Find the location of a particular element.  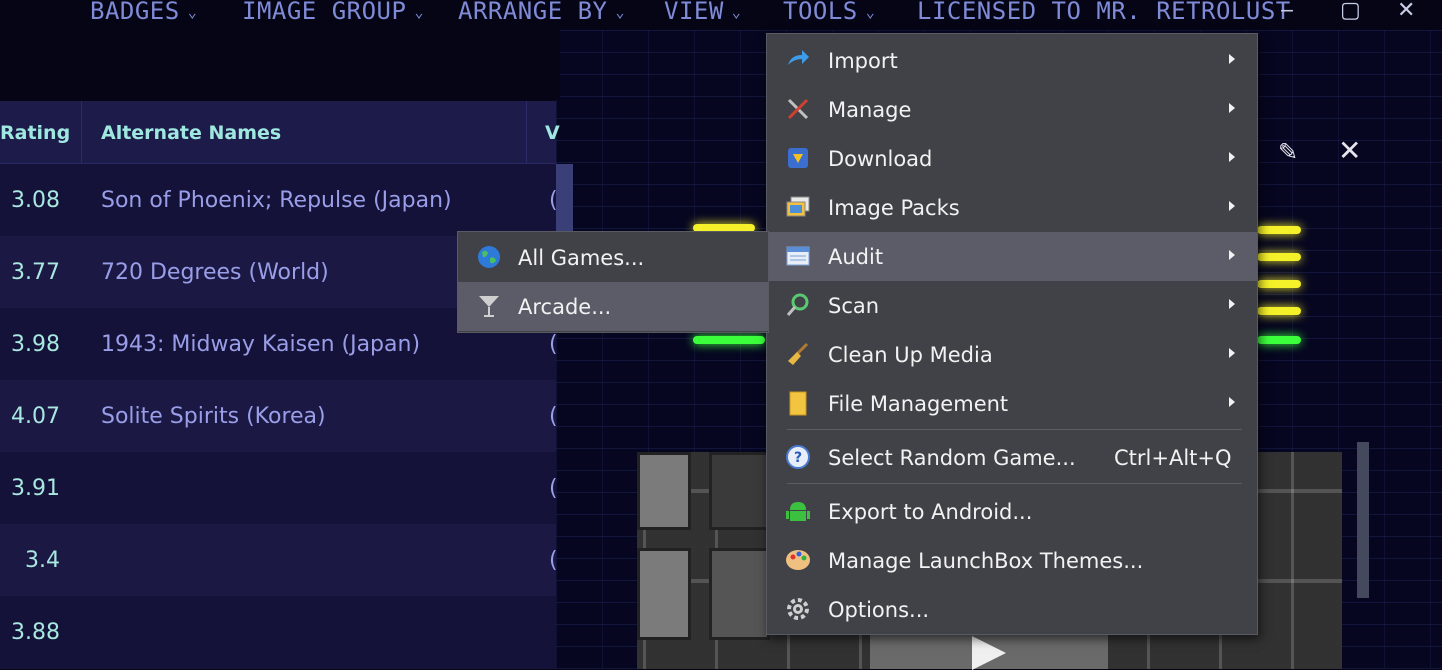

menu-arrange-by: ARRANGE BY ⌄ is located at coordinates (541, 12).